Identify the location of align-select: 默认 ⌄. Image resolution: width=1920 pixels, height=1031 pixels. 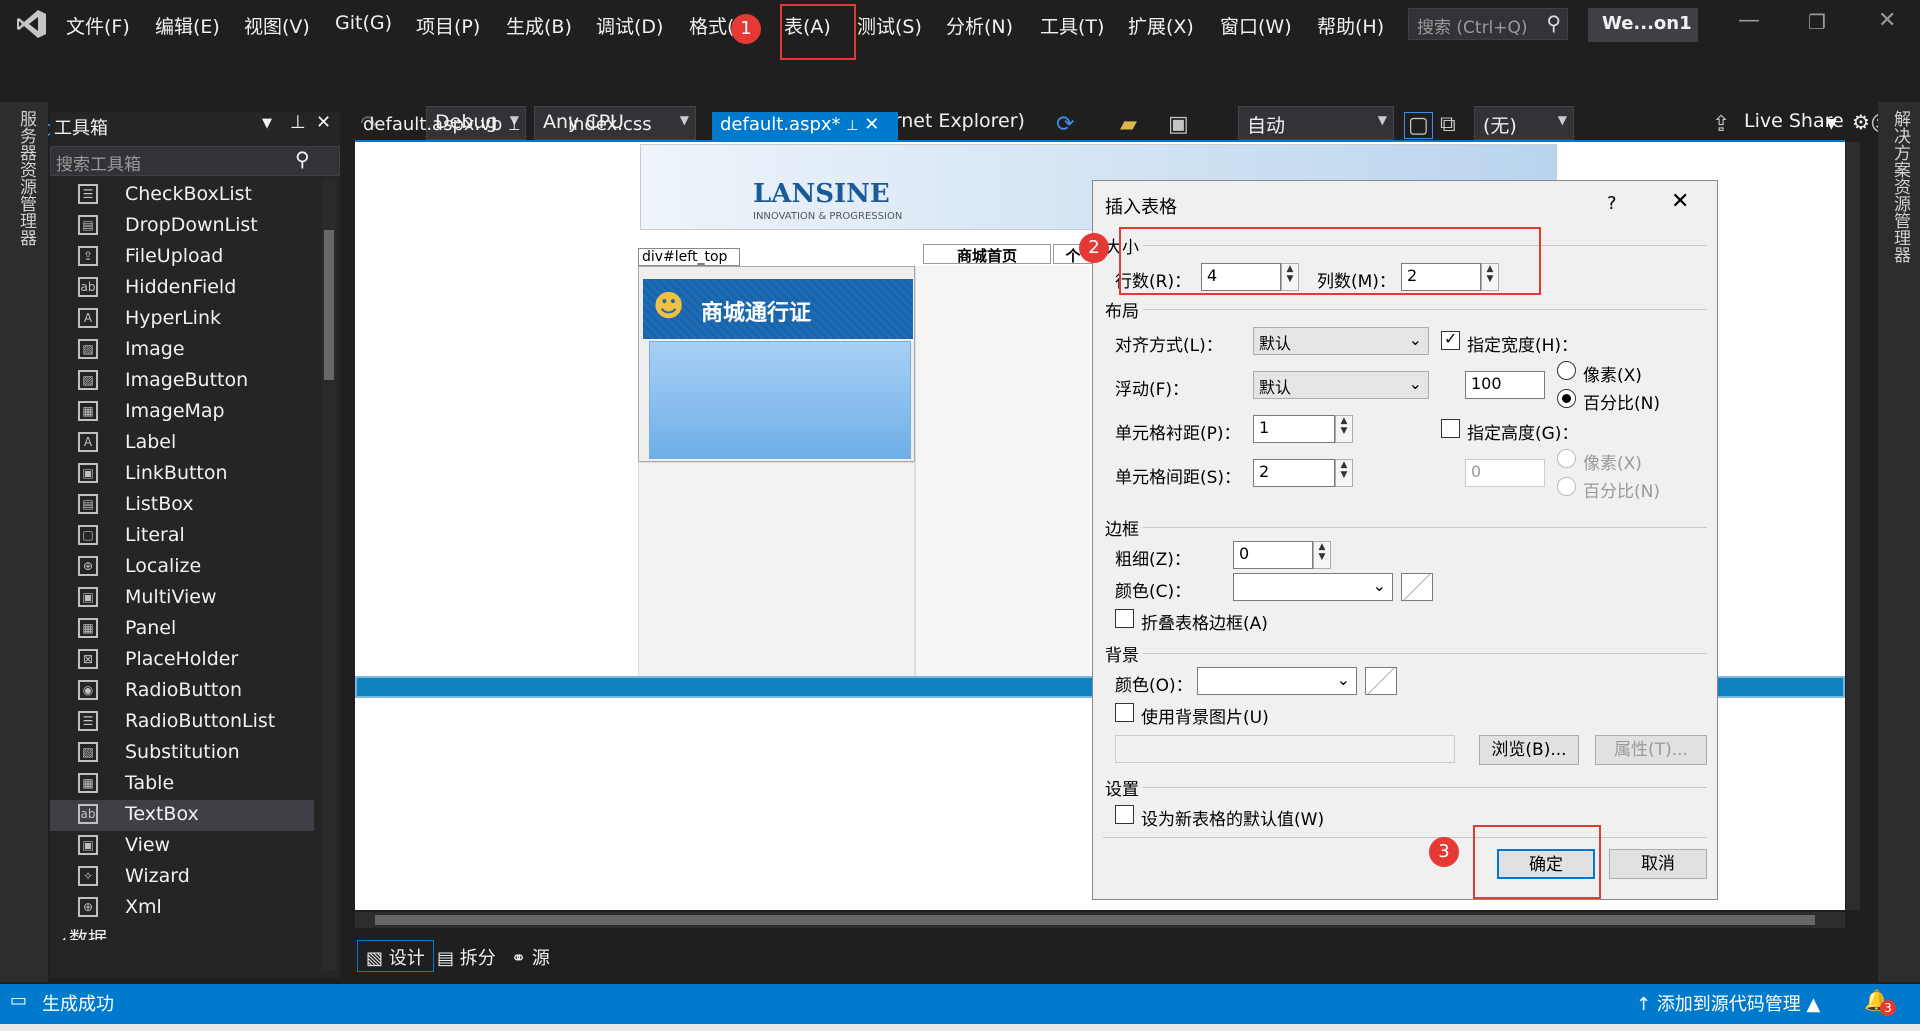
(1341, 341).